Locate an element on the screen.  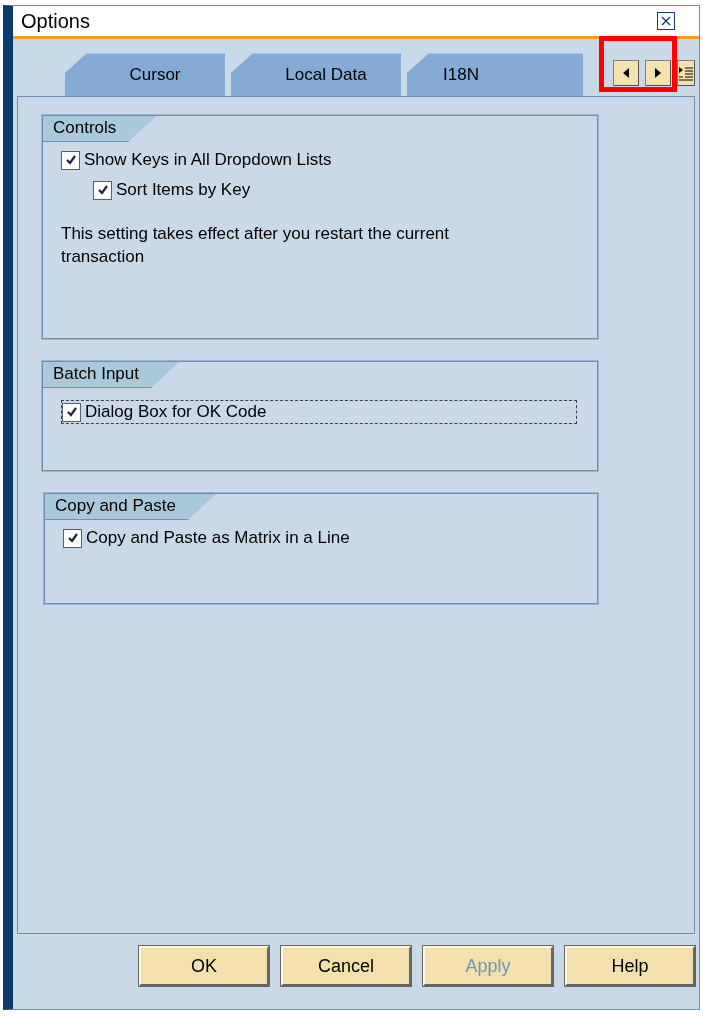
tab: I18N is located at coordinates (495, 74).